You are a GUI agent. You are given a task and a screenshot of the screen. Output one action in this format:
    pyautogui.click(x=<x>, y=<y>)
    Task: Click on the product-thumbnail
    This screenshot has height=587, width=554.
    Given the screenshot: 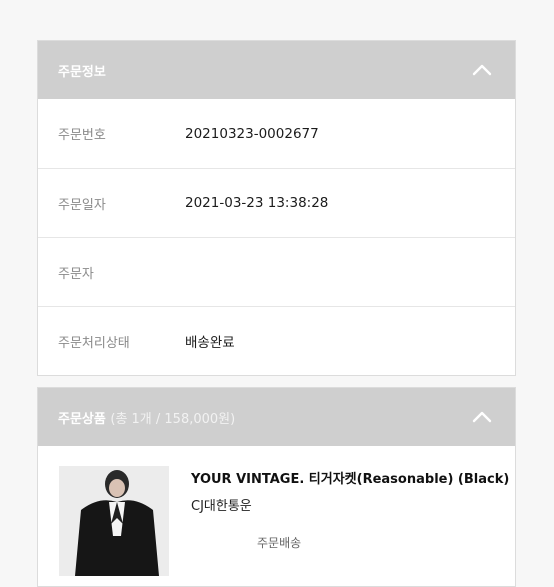 What is the action you would take?
    pyautogui.click(x=114, y=521)
    